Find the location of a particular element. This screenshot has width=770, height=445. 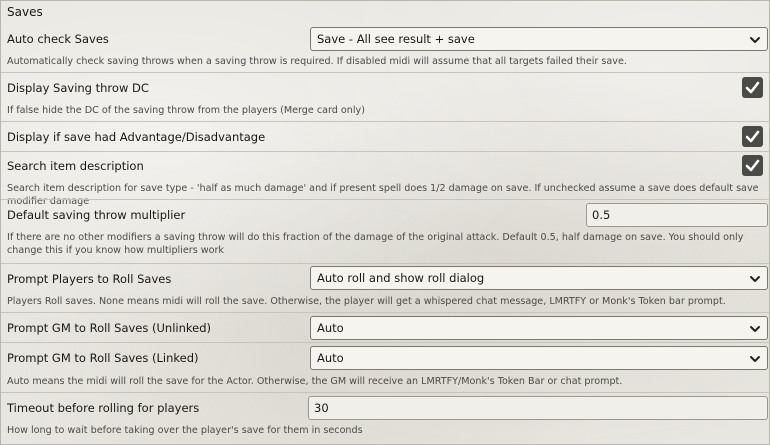

section-title: Saves is located at coordinates (25, 12).